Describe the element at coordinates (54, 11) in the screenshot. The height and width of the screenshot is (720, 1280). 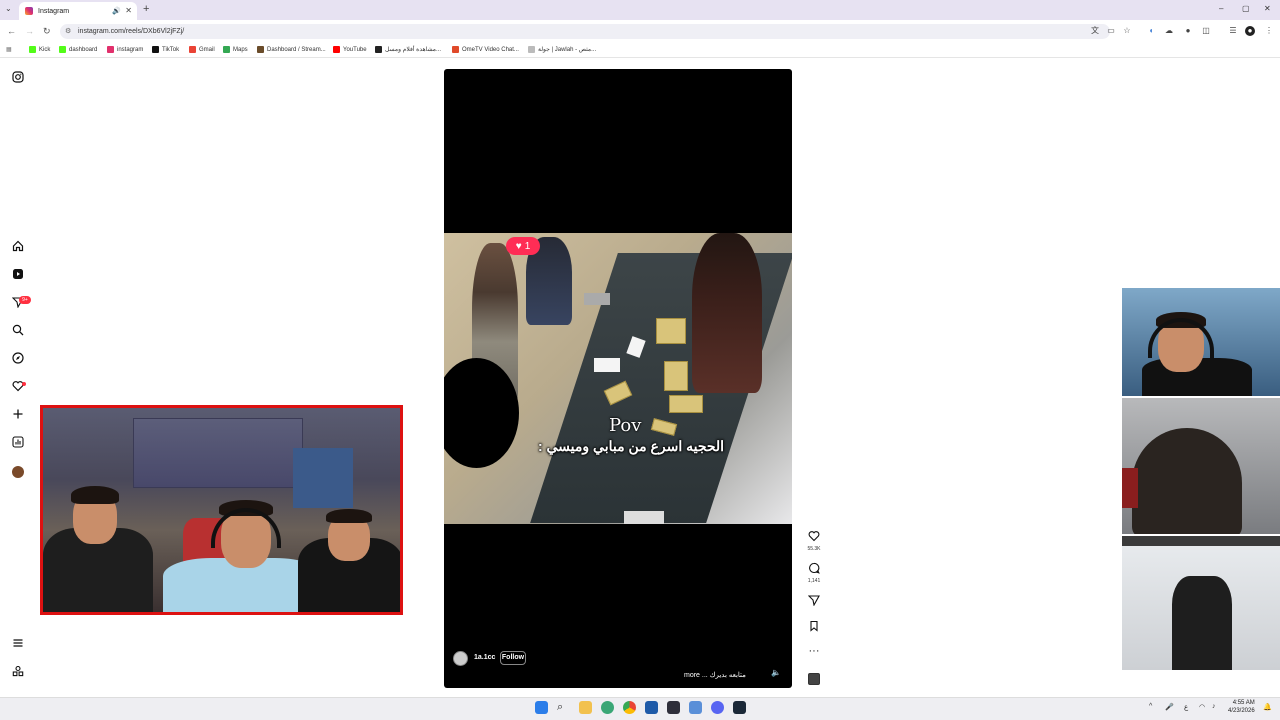
I see `tab-title: Instagram` at that location.